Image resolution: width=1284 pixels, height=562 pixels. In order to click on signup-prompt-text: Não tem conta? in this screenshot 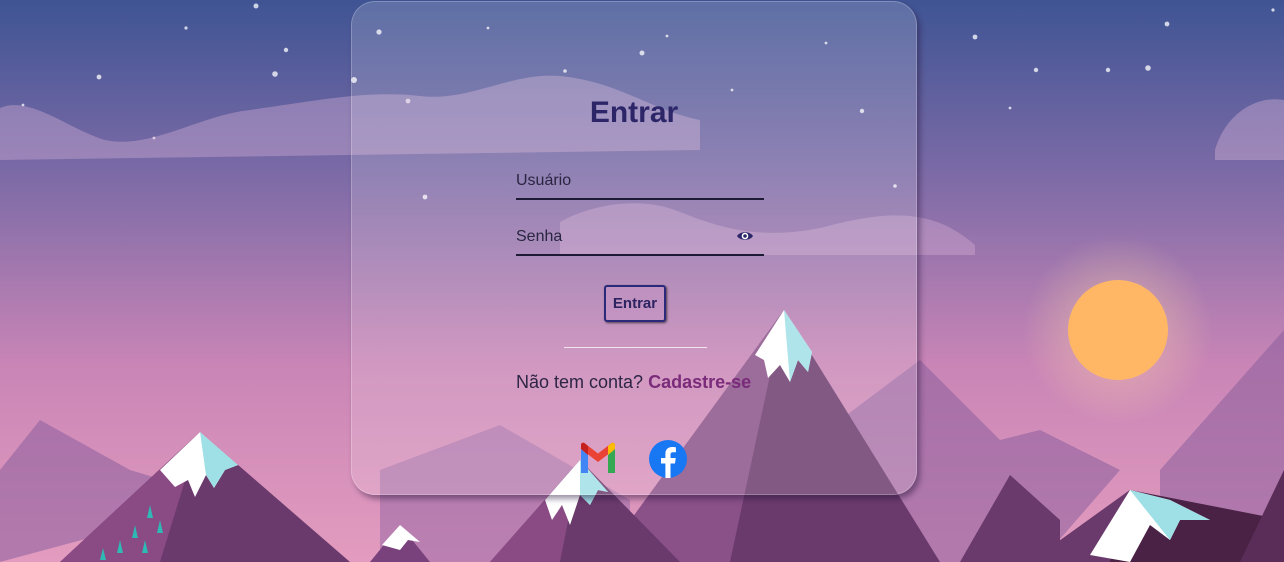, I will do `click(580, 382)`.